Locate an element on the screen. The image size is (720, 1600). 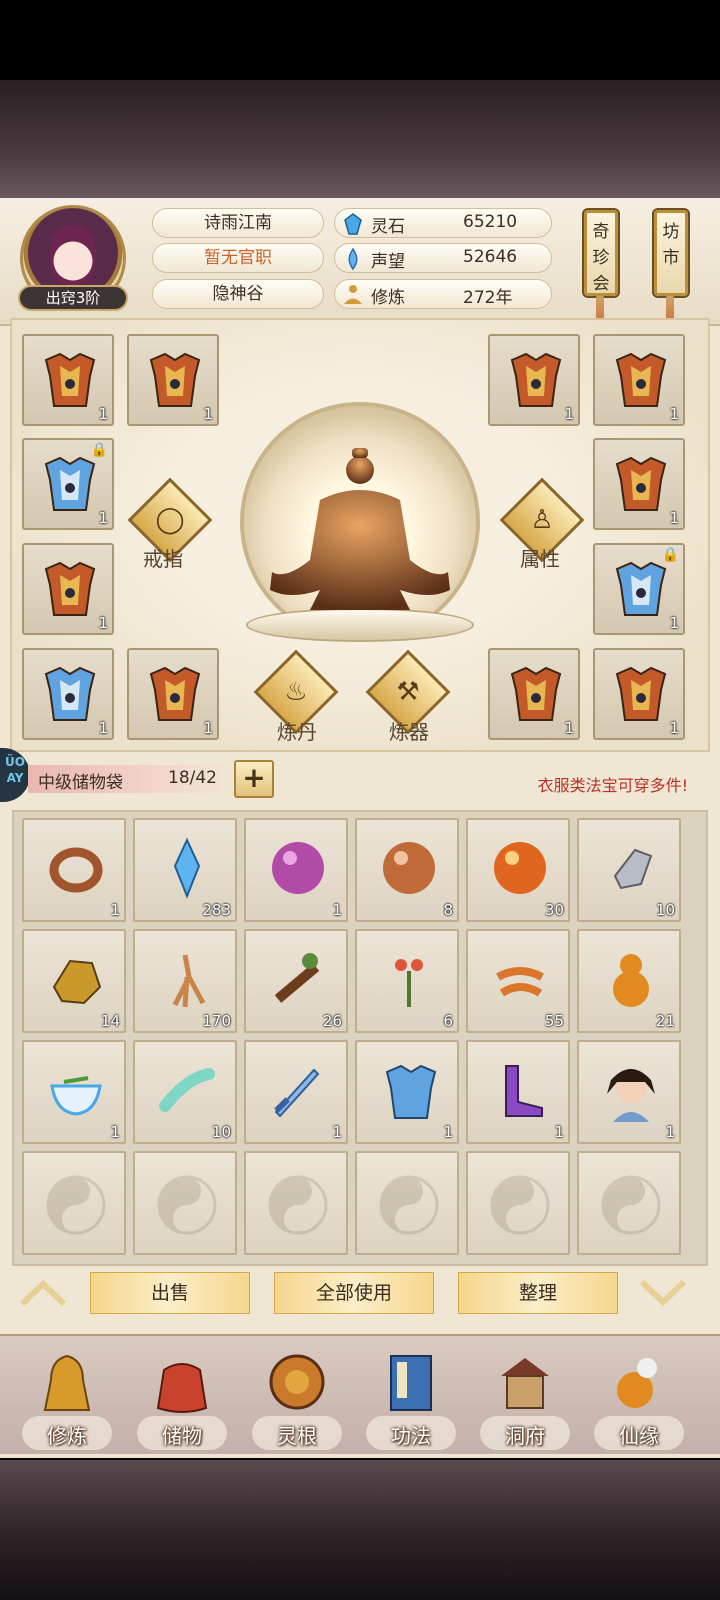
gourd-icon is located at coordinates (631, 980).